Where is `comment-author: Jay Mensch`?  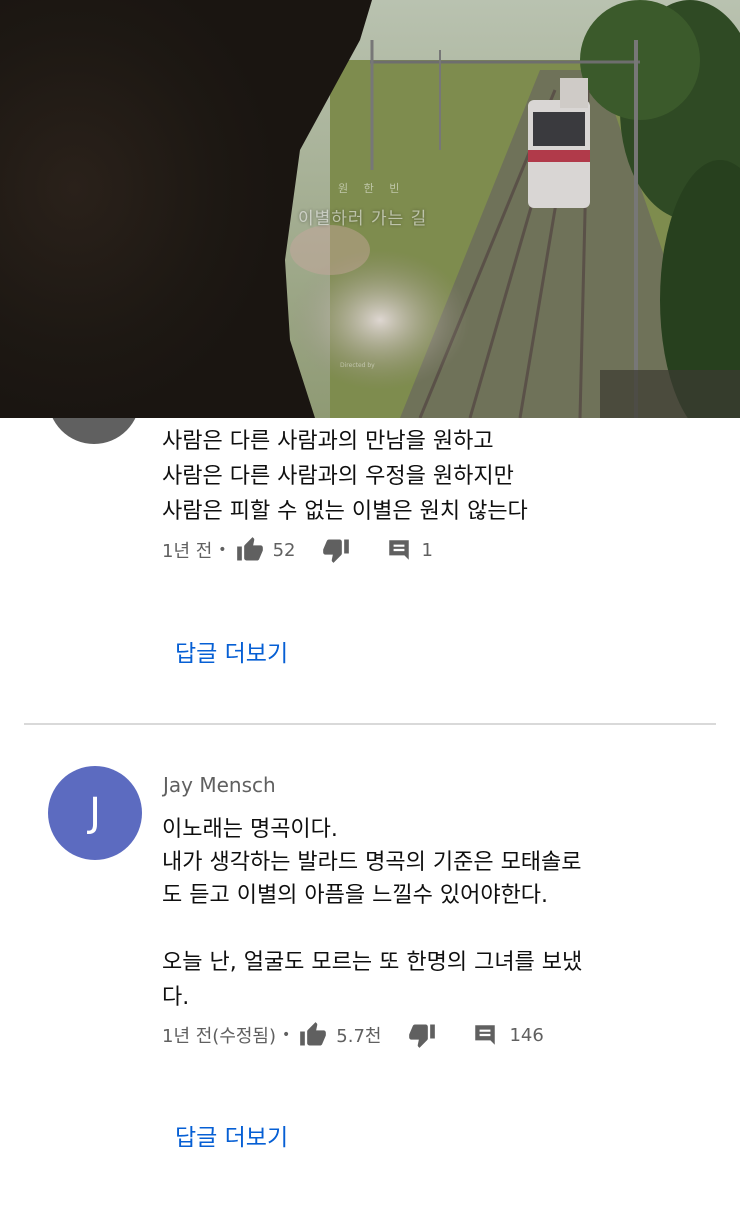 comment-author: Jay Mensch is located at coordinates (219, 785).